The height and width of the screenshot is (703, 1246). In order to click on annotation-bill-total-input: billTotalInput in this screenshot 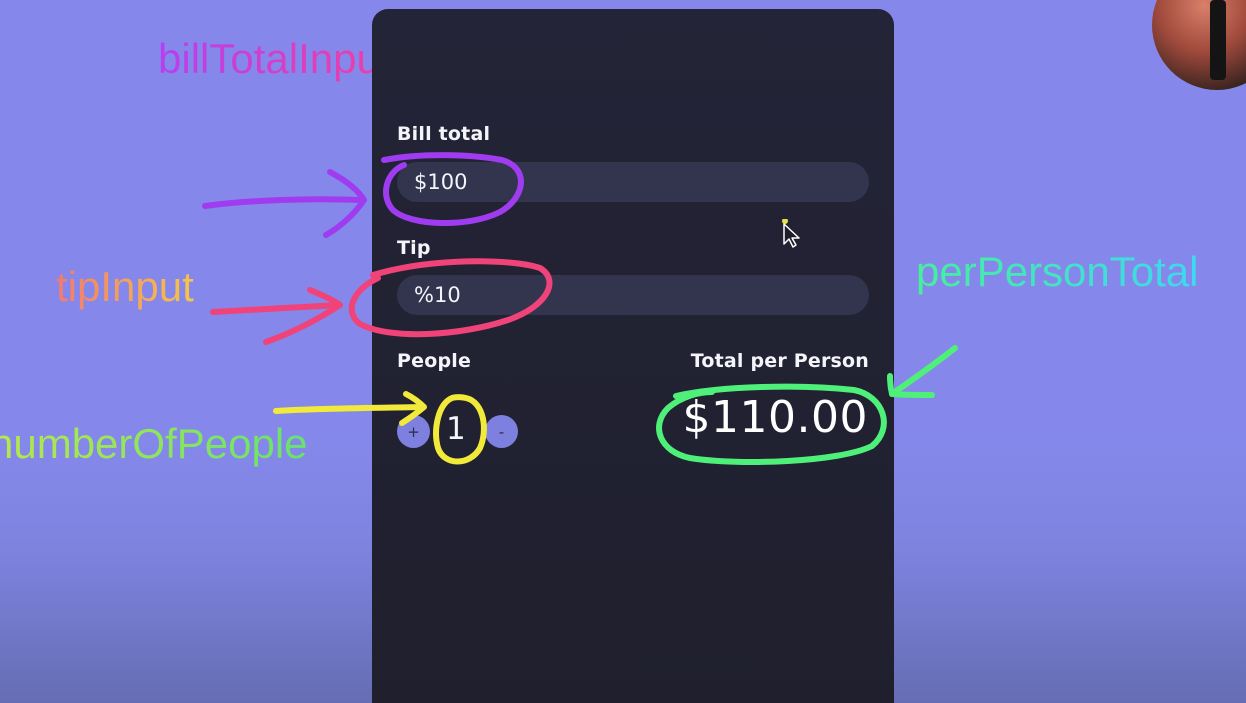, I will do `click(275, 58)`.